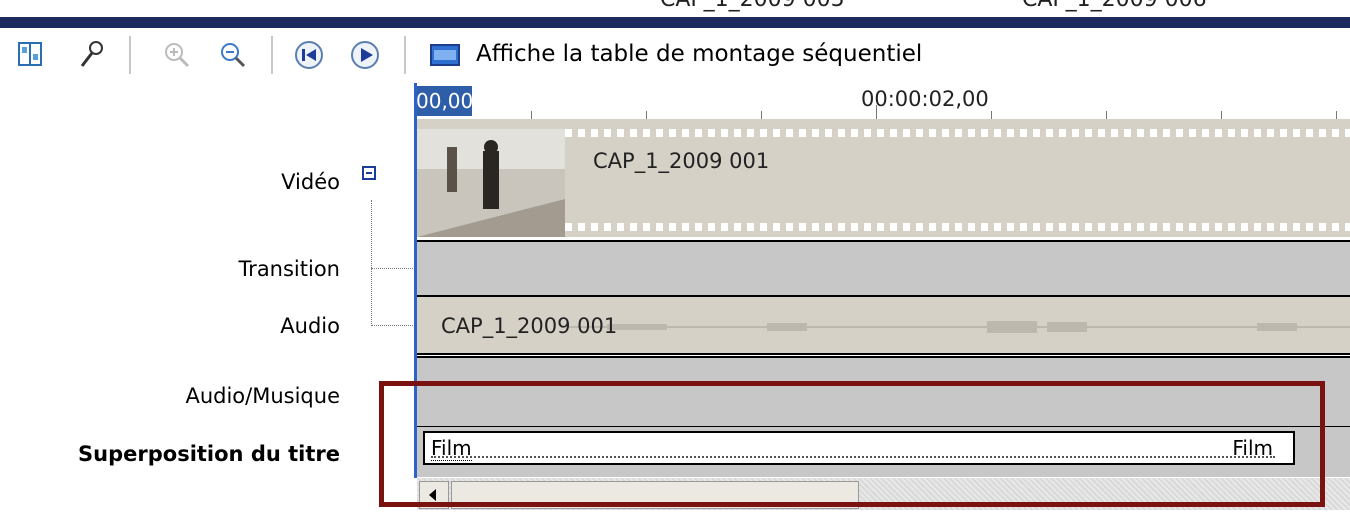 Image resolution: width=1350 pixels, height=515 pixels. I want to click on track-label-audio: Audio, so click(310, 326).